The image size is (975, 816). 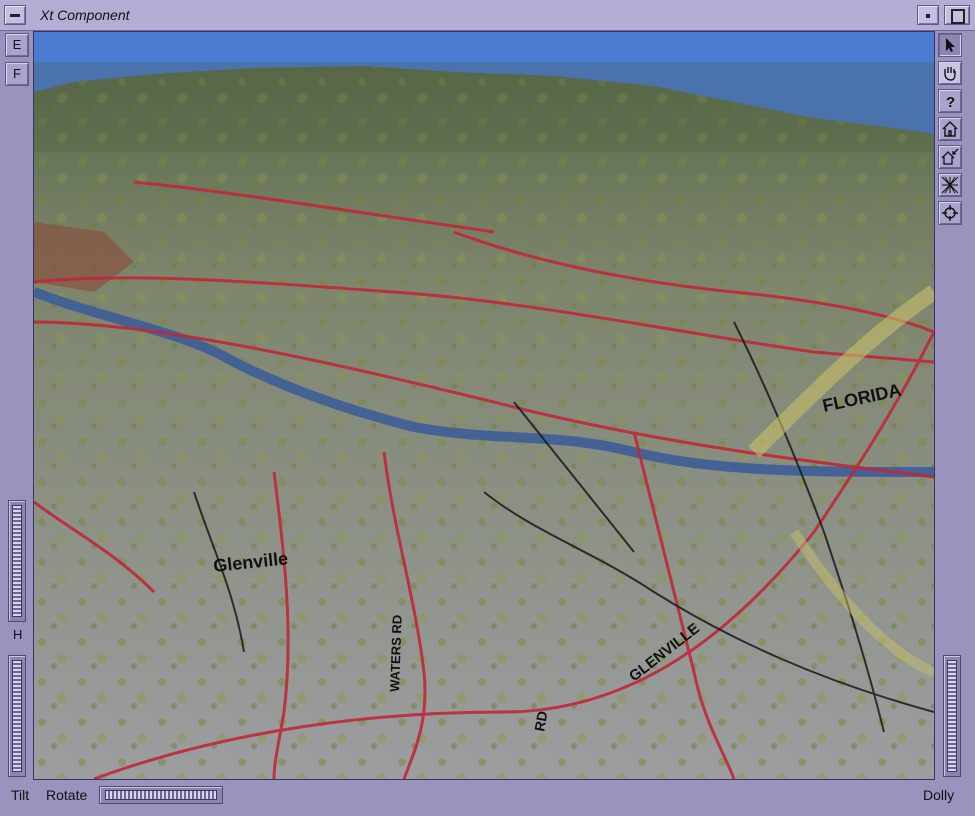 What do you see at coordinates (17, 74) in the screenshot?
I see `f-button: F` at bounding box center [17, 74].